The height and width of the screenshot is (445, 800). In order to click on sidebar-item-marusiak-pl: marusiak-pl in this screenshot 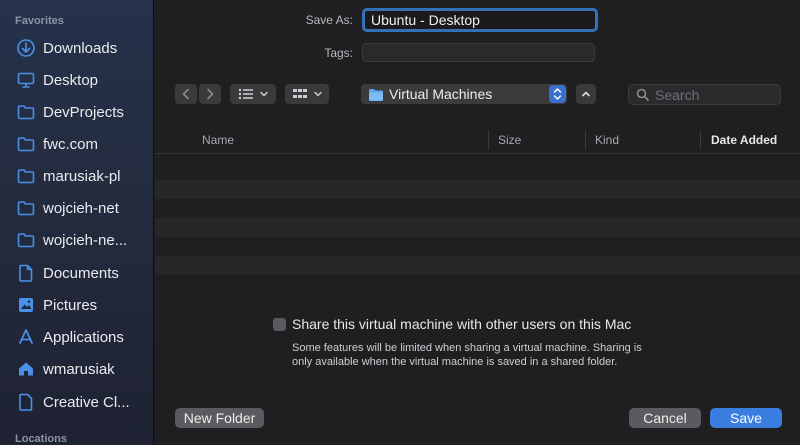, I will do `click(76, 176)`.